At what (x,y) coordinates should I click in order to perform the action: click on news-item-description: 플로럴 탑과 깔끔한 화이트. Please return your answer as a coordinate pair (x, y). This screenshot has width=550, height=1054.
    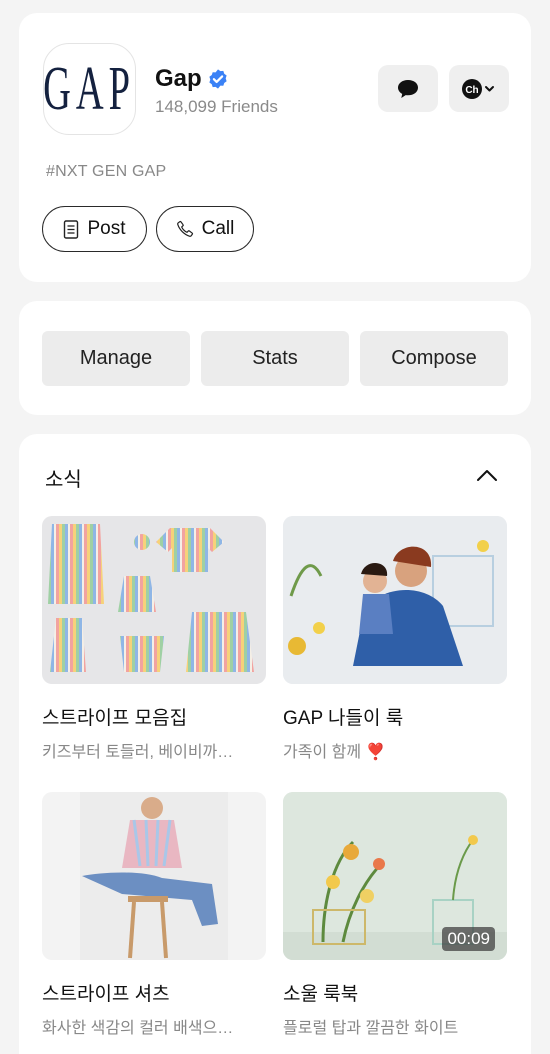
    Looking at the image, I should click on (371, 1028).